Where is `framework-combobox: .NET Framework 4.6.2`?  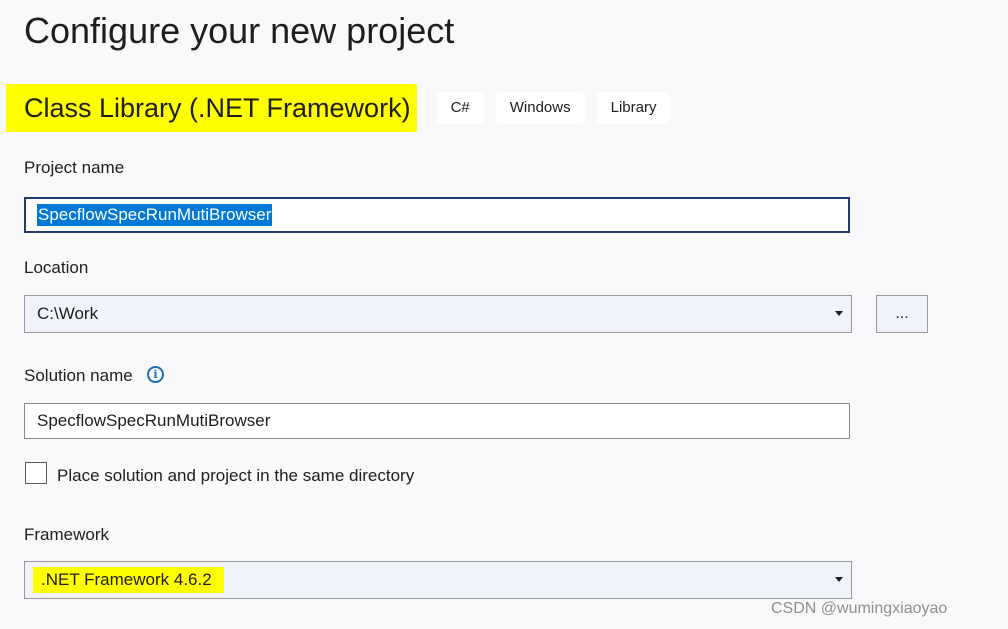
framework-combobox: .NET Framework 4.6.2 is located at coordinates (438, 580).